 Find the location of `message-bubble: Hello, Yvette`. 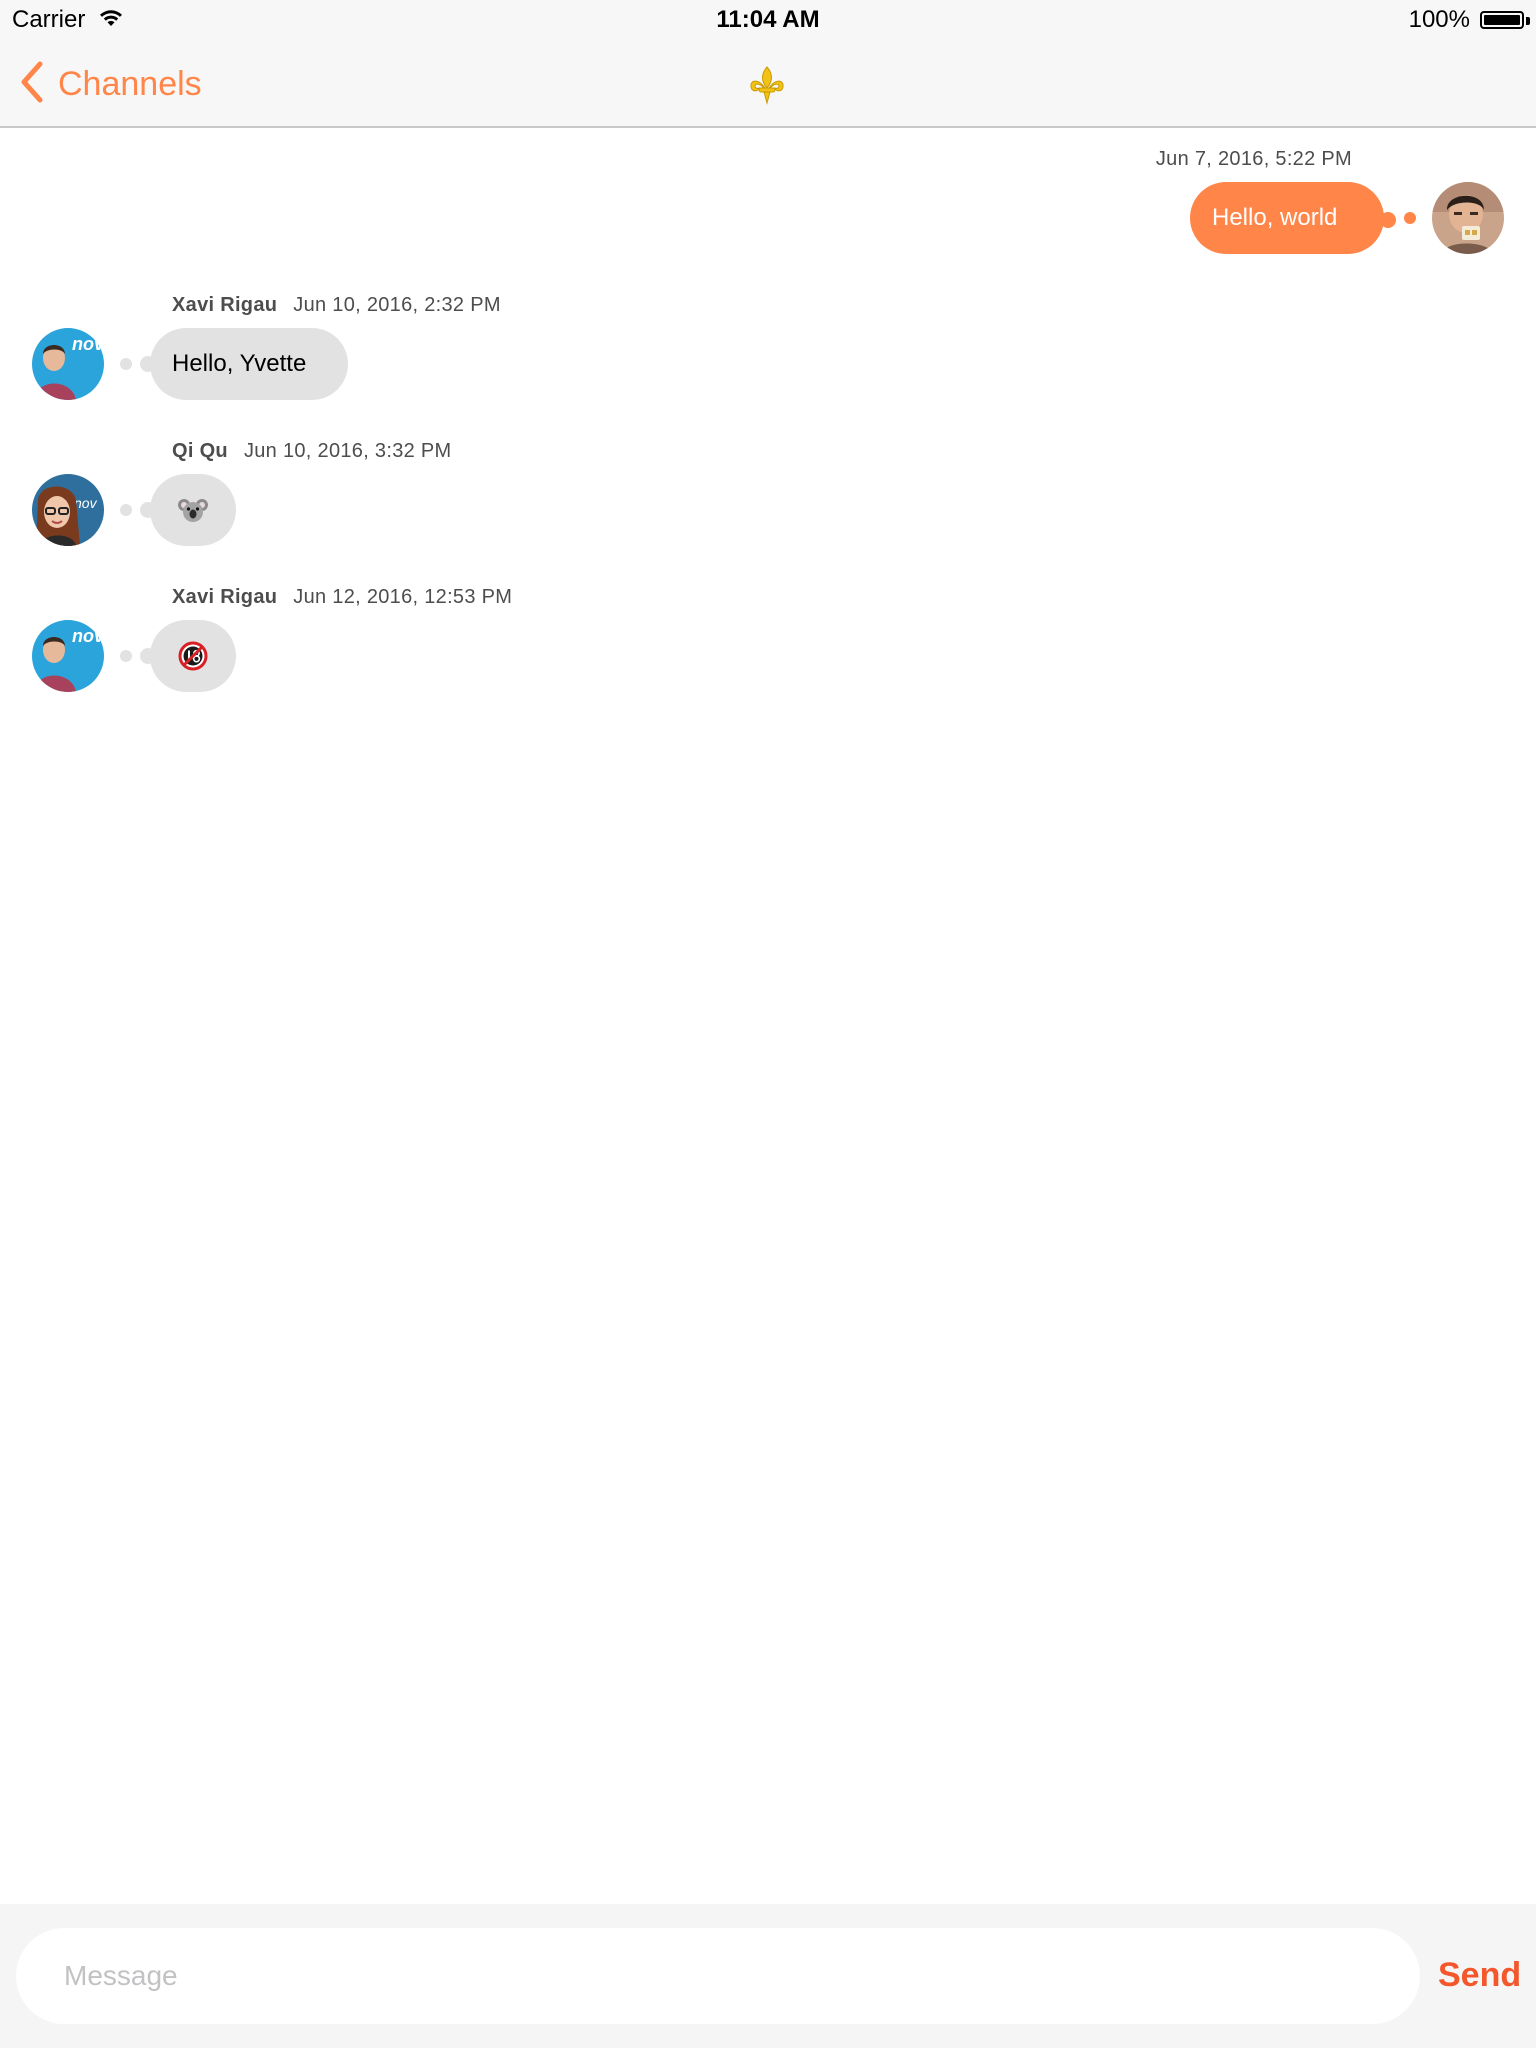

message-bubble: Hello, Yvette is located at coordinates (249, 364).